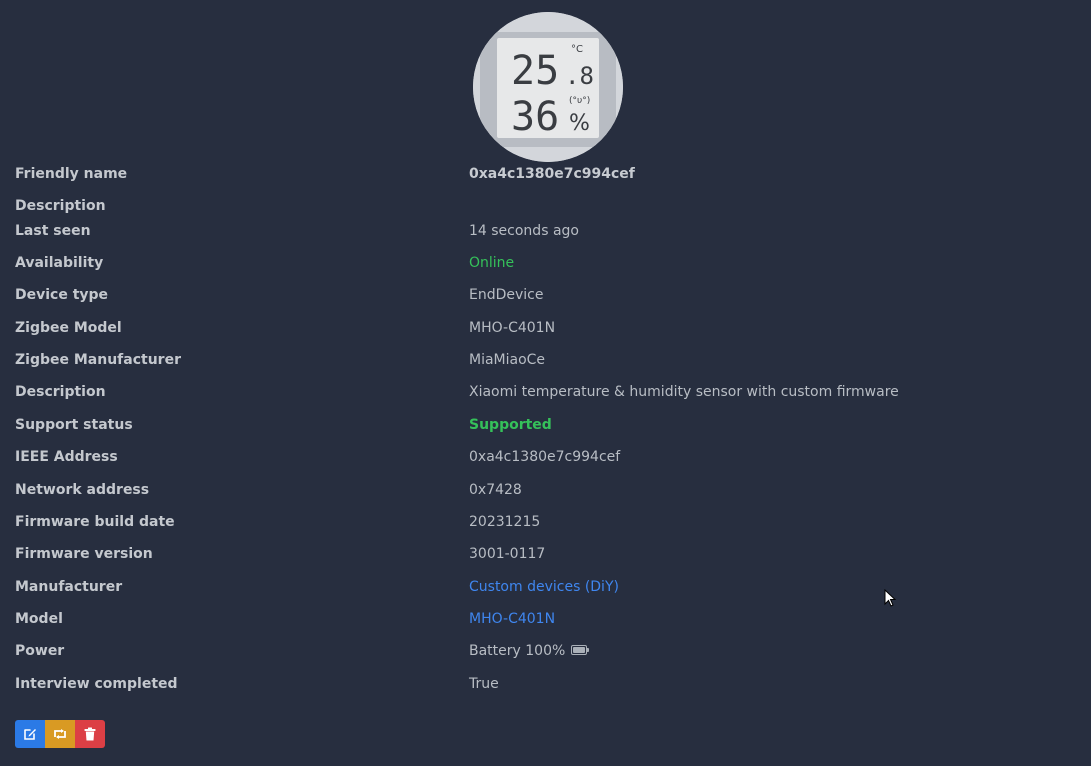 The width and height of the screenshot is (1091, 766). I want to click on row-last-seen: Last seen 14 seconds ago, so click(545, 231).